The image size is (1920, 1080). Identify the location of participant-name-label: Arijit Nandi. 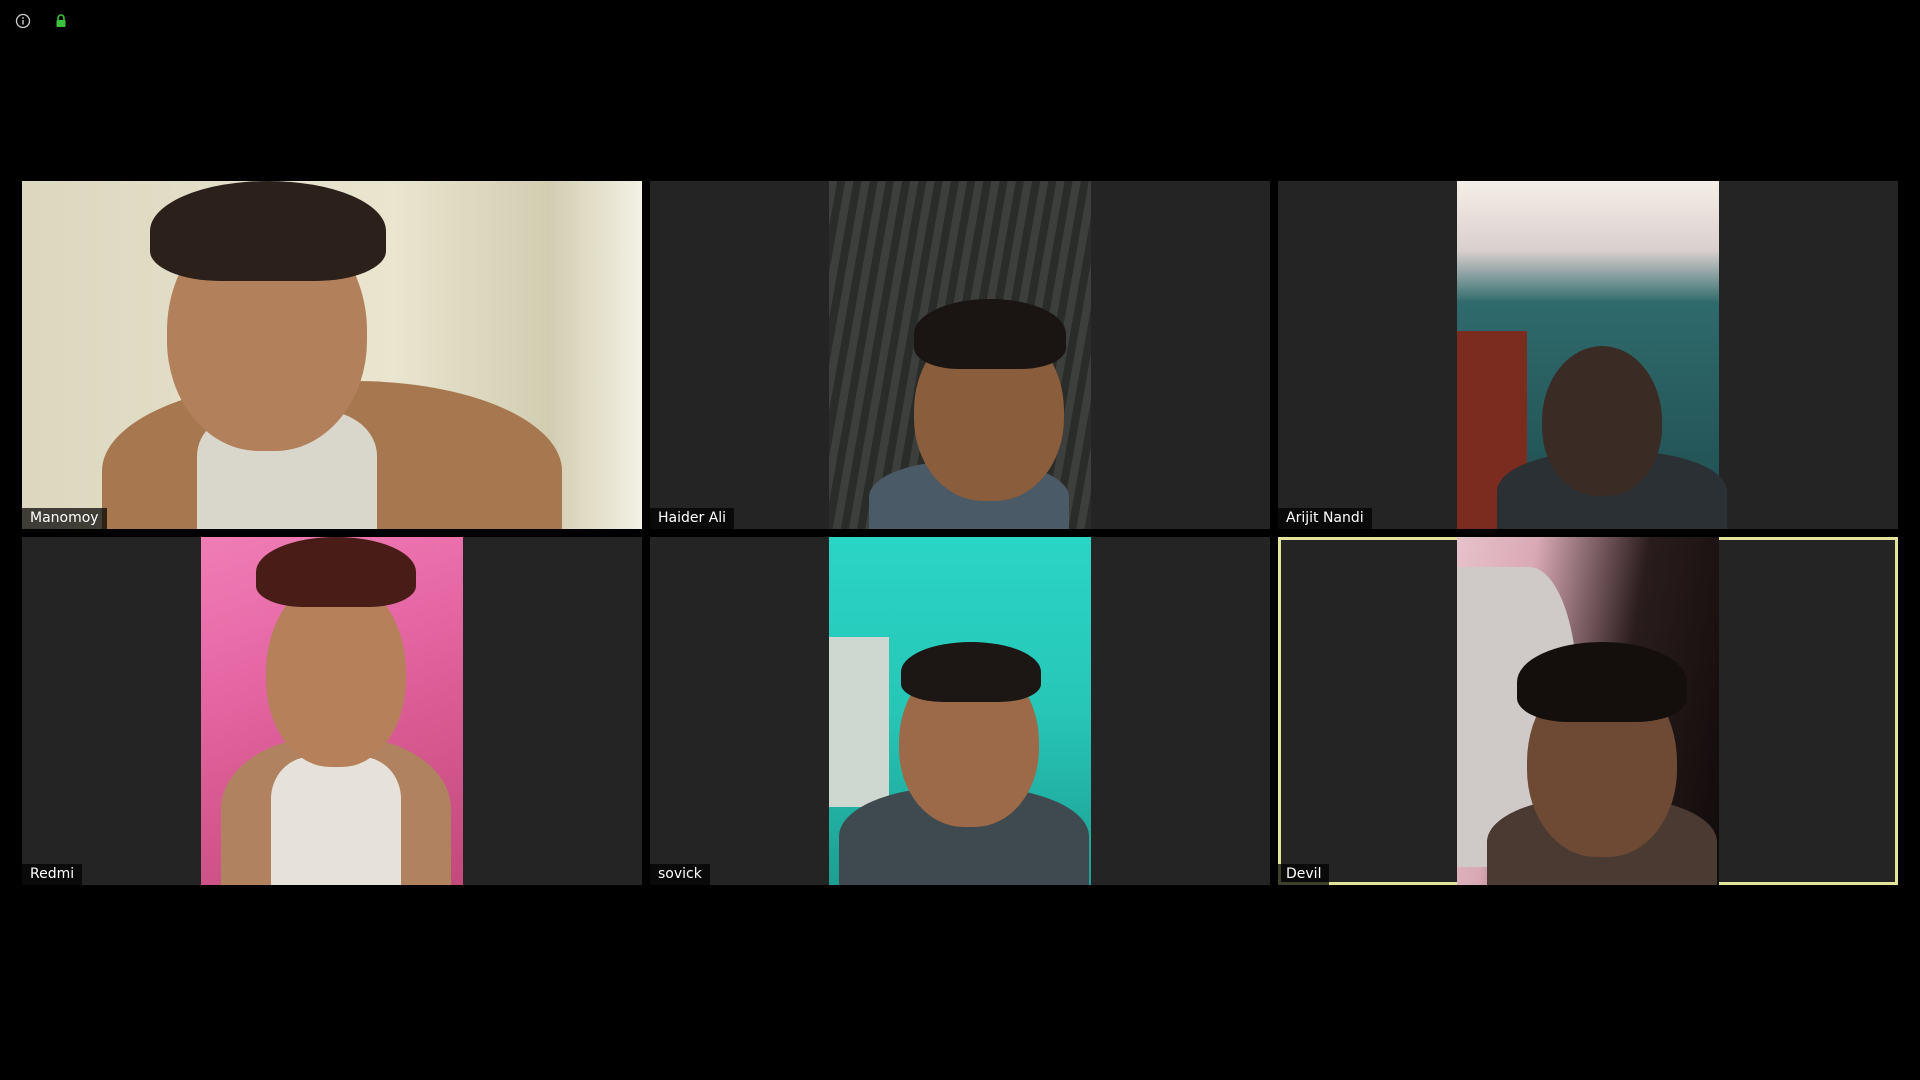
(1325, 518).